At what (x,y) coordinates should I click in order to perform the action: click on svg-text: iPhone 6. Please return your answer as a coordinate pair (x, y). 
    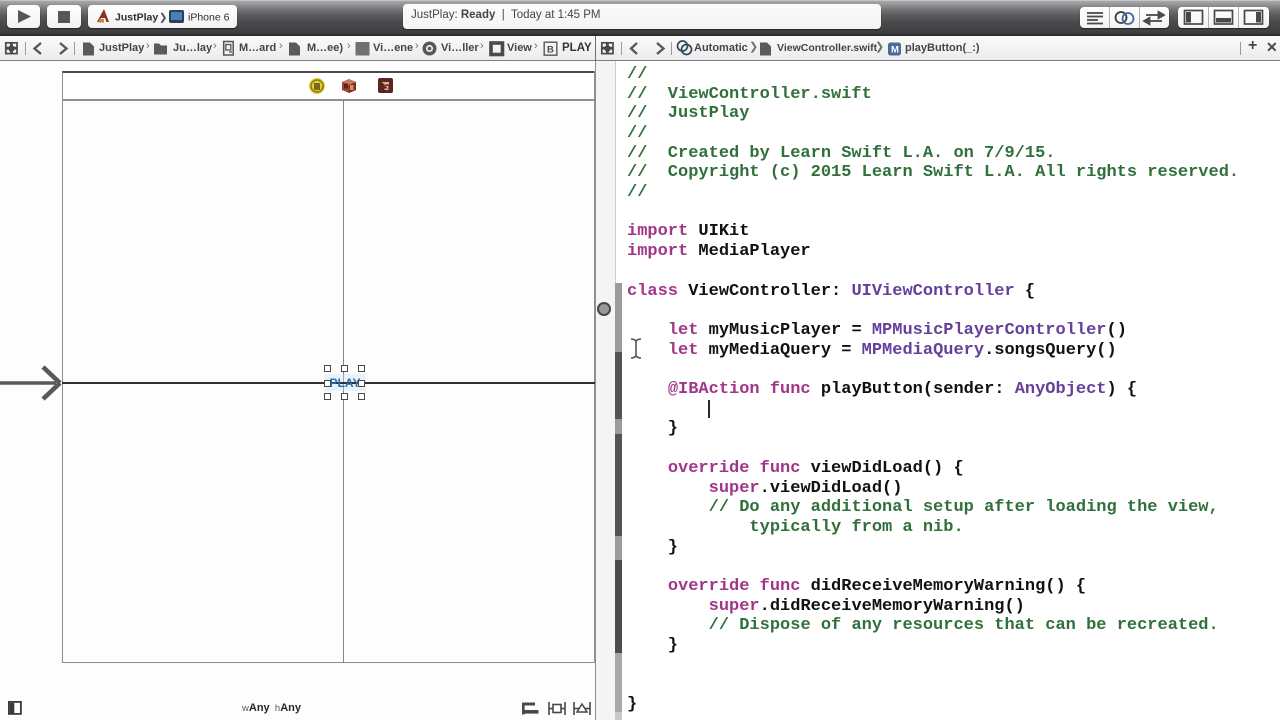
    Looking at the image, I should click on (209, 18).